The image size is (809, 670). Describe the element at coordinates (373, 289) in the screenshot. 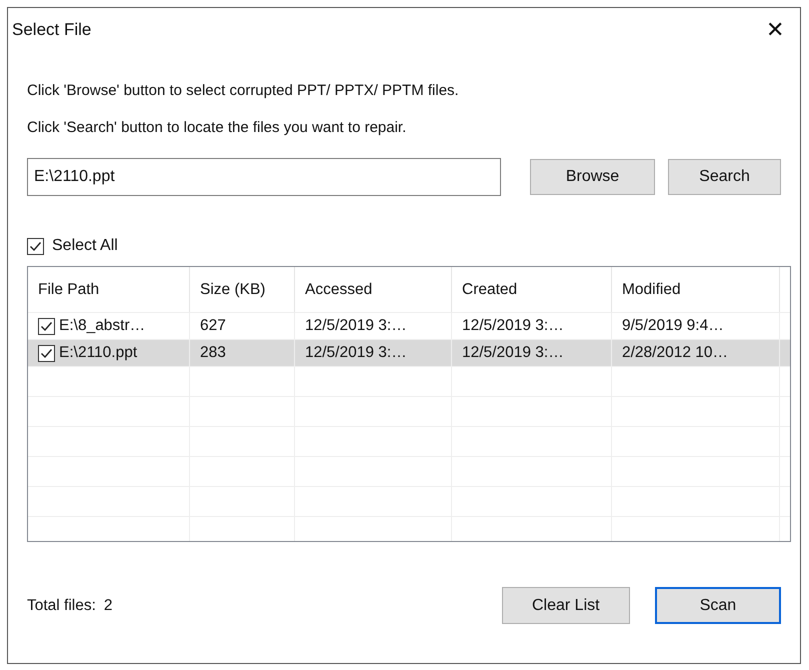

I see `column-header: Accessed` at that location.